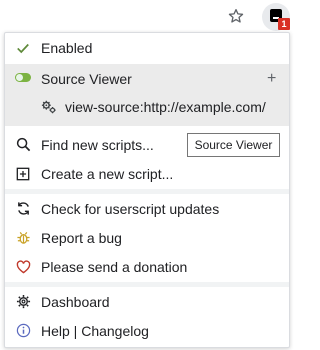 The width and height of the screenshot is (320, 350). I want to click on dashboard-item: Dashboard, so click(147, 301).